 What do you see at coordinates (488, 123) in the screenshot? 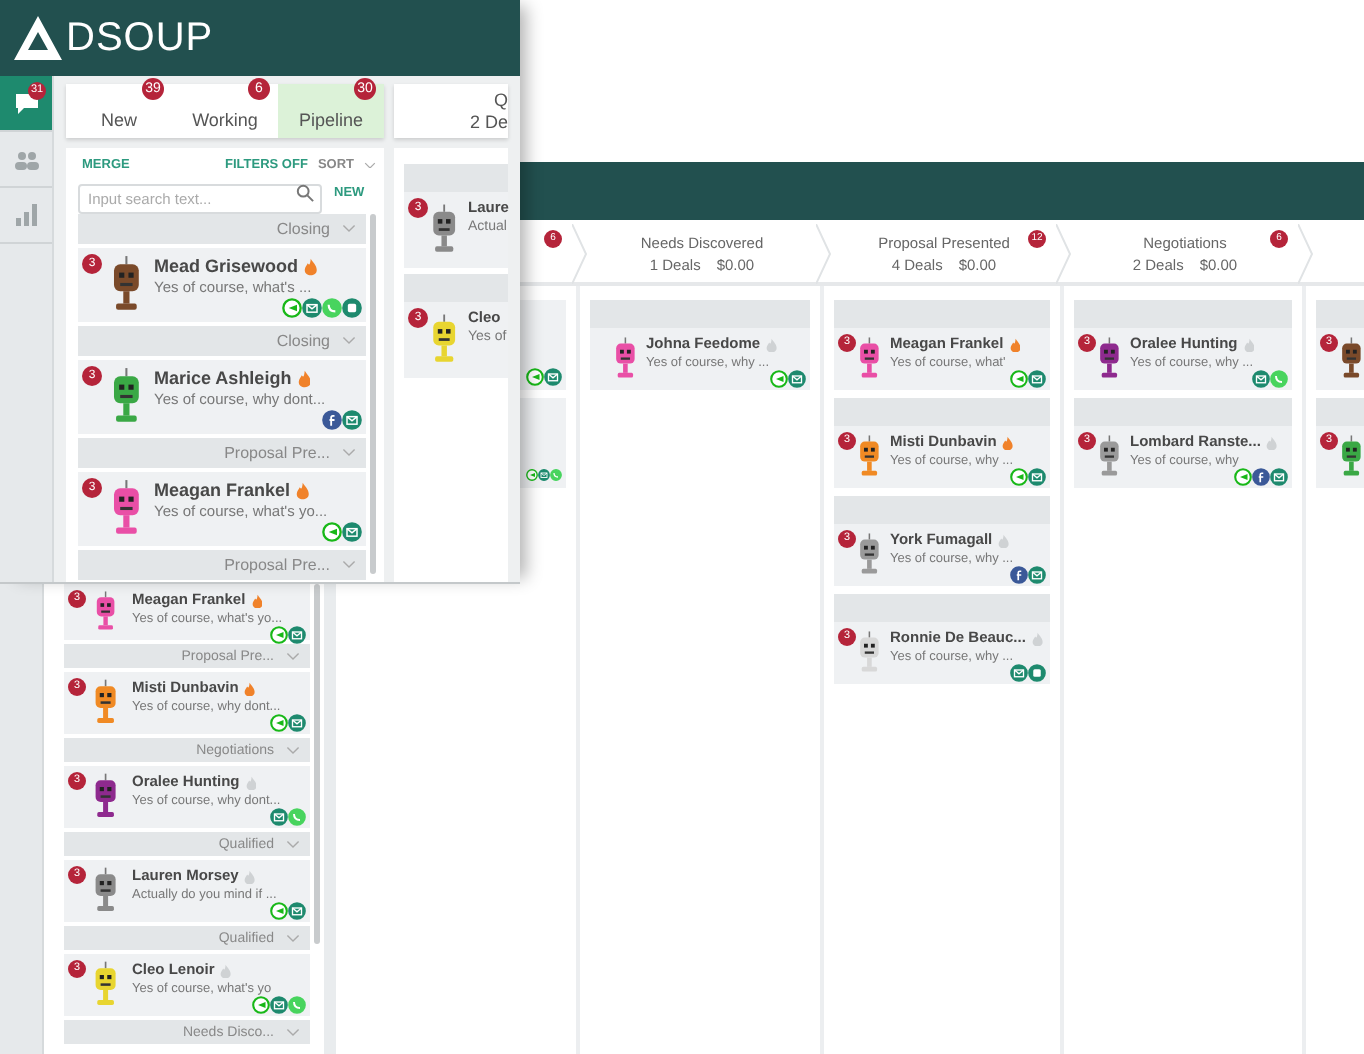
I see `deal-count: 2 De` at bounding box center [488, 123].